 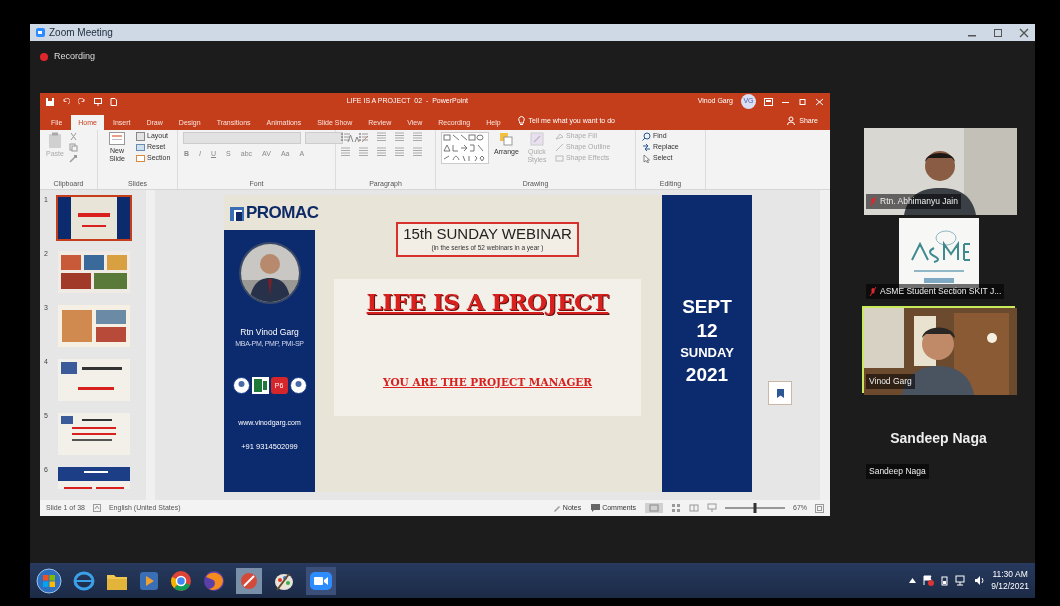 I want to click on layout-icon, so click(x=140, y=136).